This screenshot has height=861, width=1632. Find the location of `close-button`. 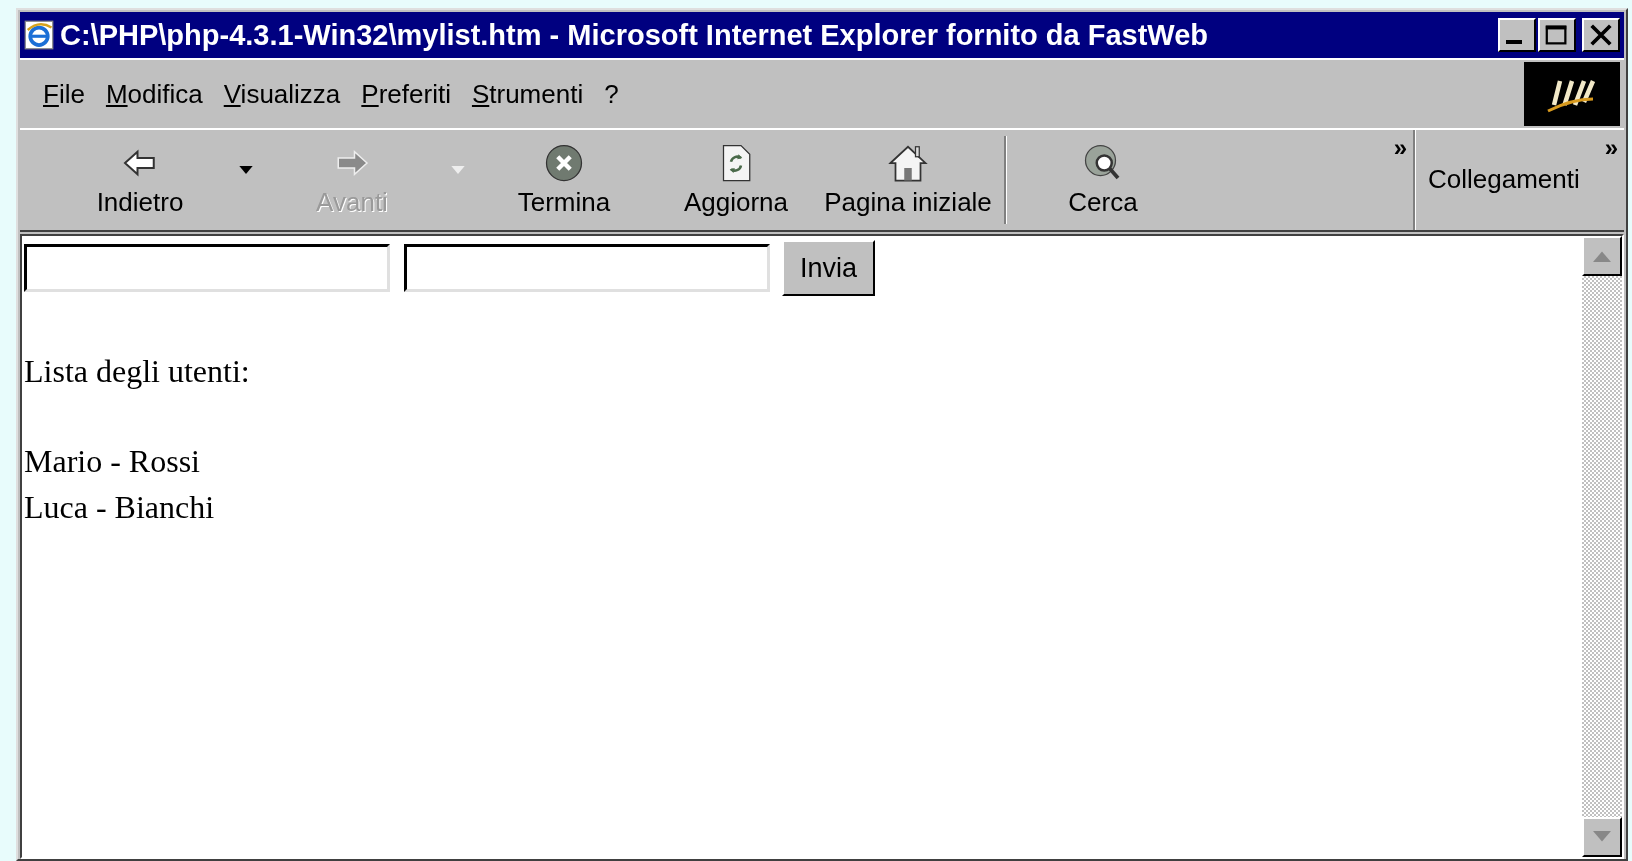

close-button is located at coordinates (1601, 35).